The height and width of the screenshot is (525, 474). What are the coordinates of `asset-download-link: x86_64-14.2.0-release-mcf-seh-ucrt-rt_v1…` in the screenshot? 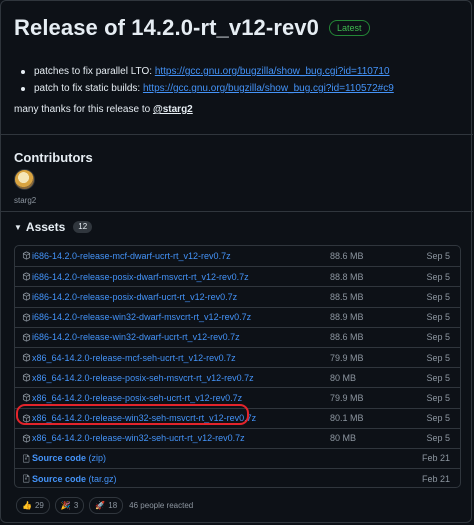 It's located at (134, 358).